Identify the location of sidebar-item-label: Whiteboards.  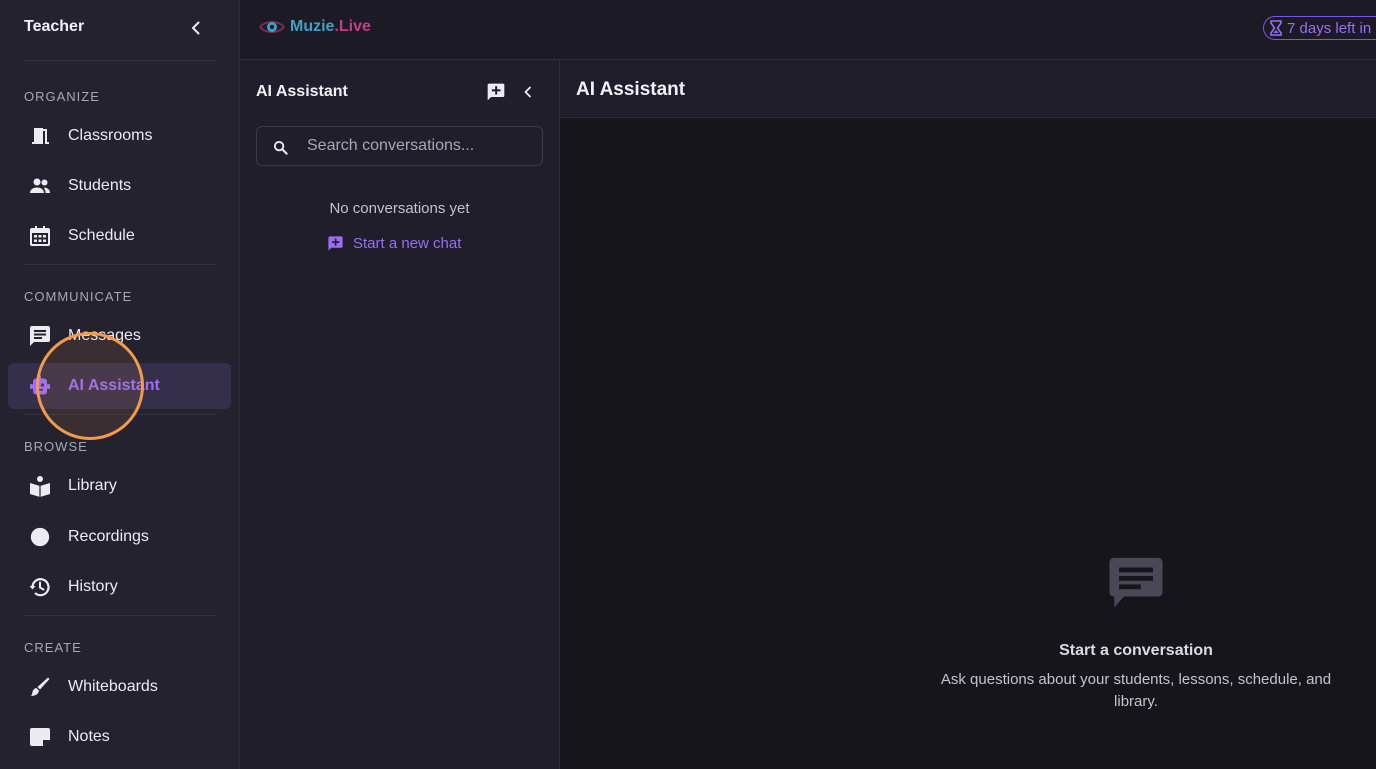
(113, 686).